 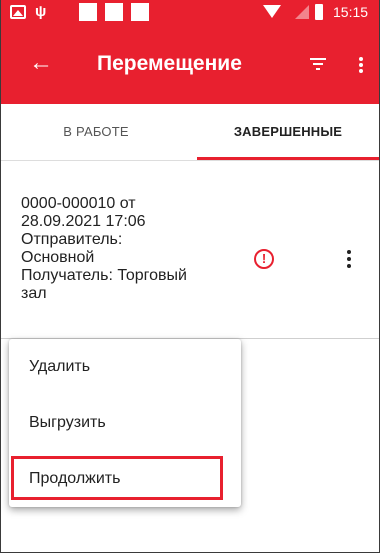 I want to click on sender-value: Основной, so click(x=58, y=257).